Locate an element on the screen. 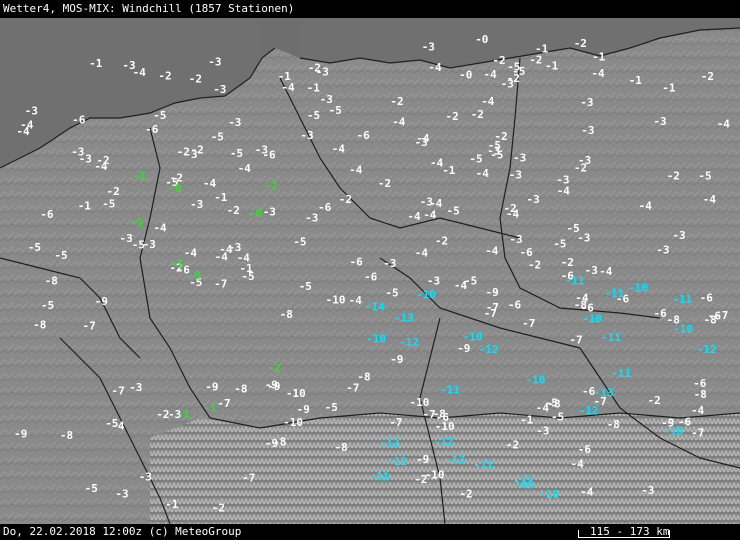 The height and width of the screenshot is (540, 740). scale-tick-right is located at coordinates (669, 534).